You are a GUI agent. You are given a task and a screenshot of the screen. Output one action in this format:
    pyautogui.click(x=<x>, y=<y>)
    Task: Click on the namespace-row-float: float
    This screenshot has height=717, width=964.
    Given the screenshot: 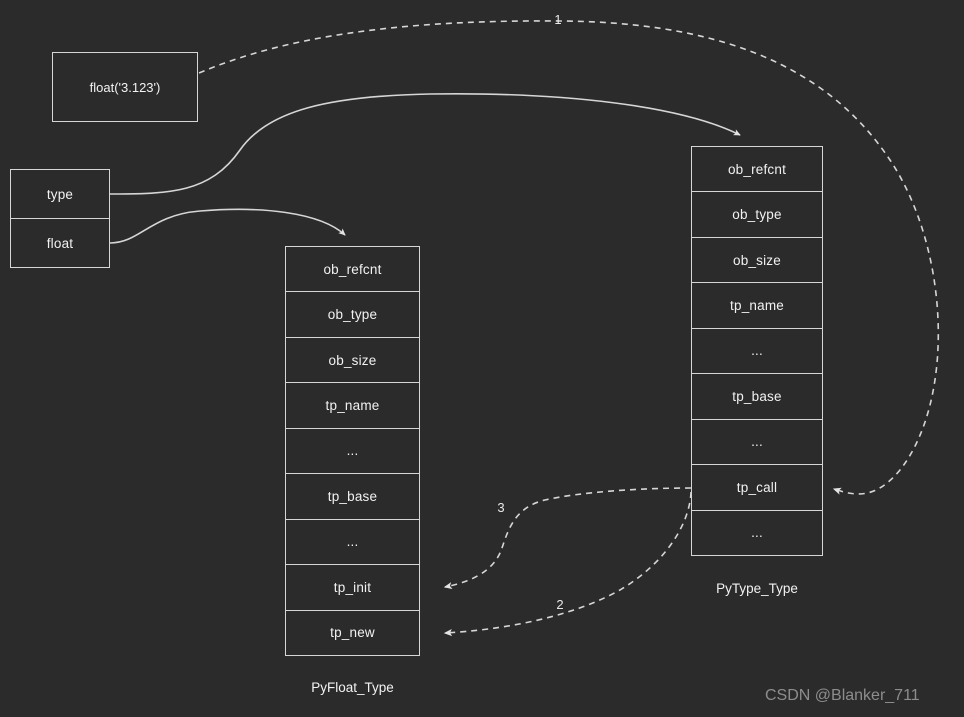 What is the action you would take?
    pyautogui.click(x=60, y=243)
    